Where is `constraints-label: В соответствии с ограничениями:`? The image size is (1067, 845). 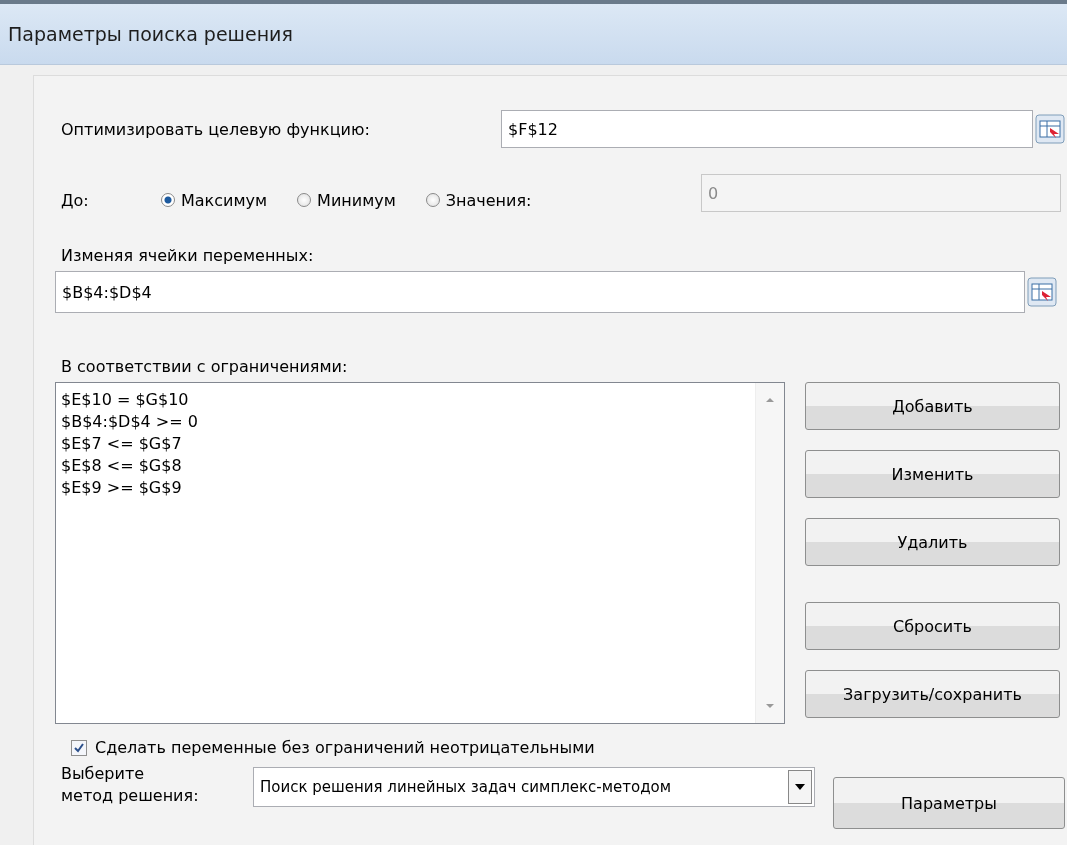
constraints-label: В соответствии с ограничениями: is located at coordinates (205, 366).